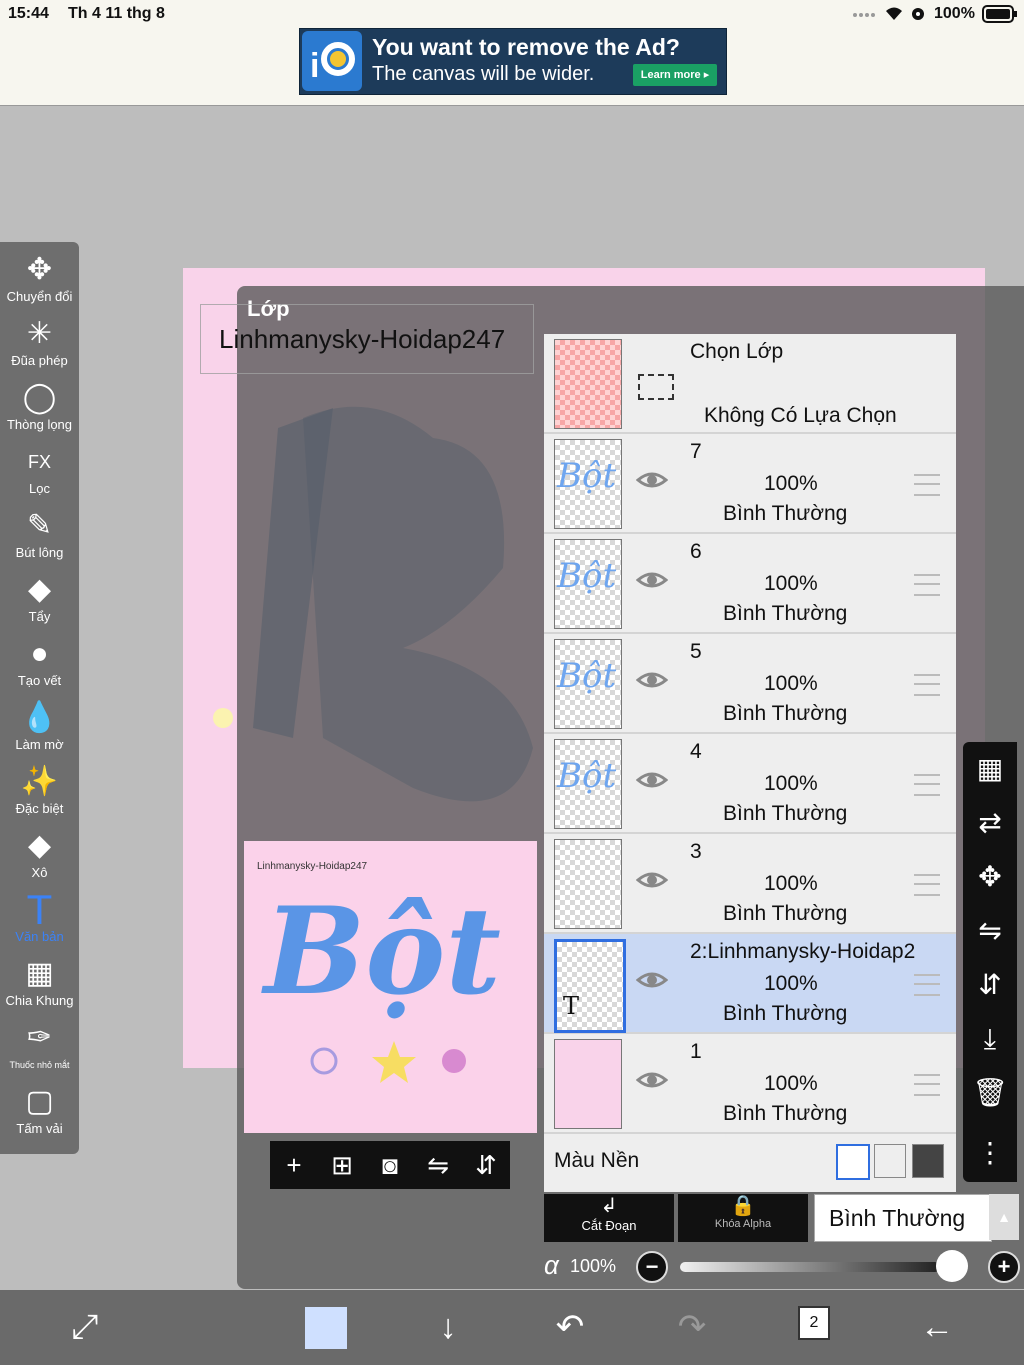 This screenshot has height=1365, width=1024. What do you see at coordinates (39, 666) in the screenshot?
I see `tool-smudge: ● Tạo vết` at bounding box center [39, 666].